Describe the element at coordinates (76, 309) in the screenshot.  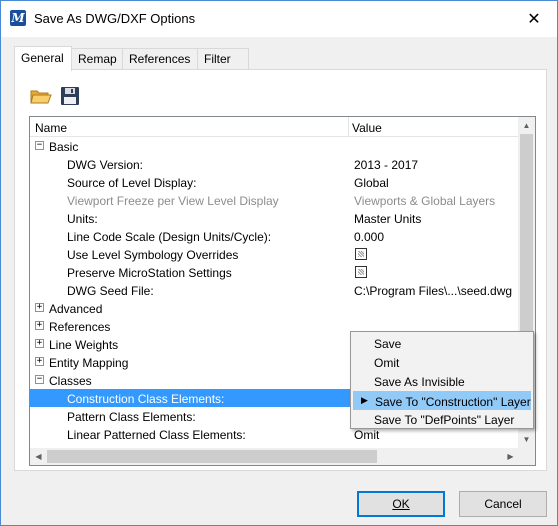
I see `category-label: Advanced` at that location.